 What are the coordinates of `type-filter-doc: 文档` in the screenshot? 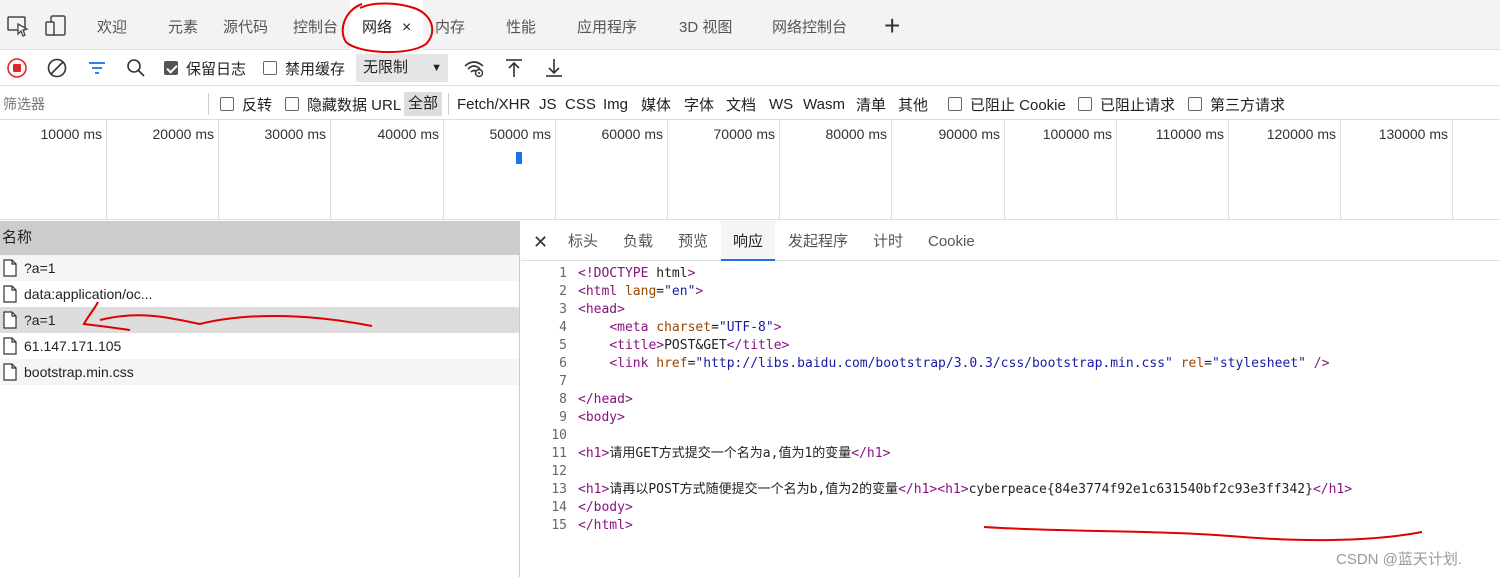 It's located at (741, 104).